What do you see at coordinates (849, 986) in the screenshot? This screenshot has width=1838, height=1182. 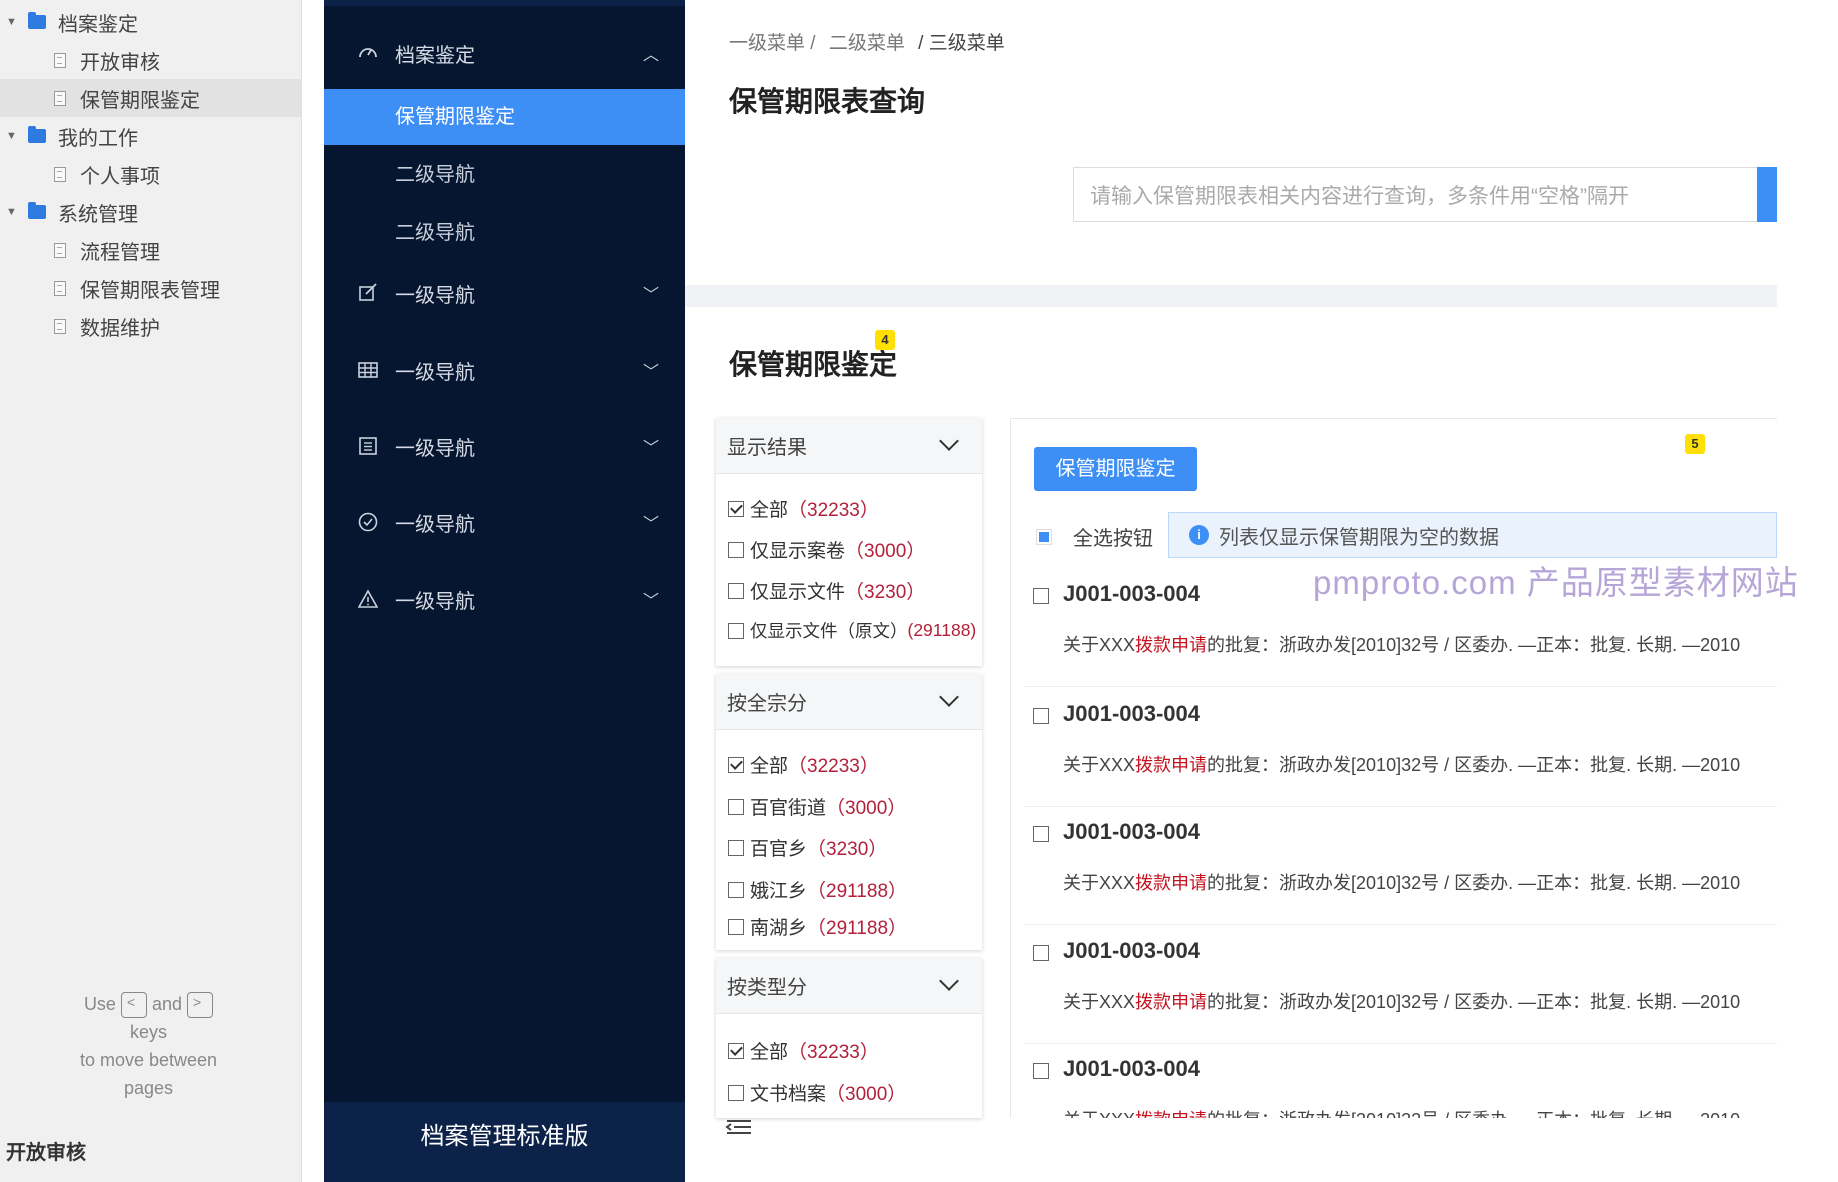 I see `filter-header: 按类型分` at bounding box center [849, 986].